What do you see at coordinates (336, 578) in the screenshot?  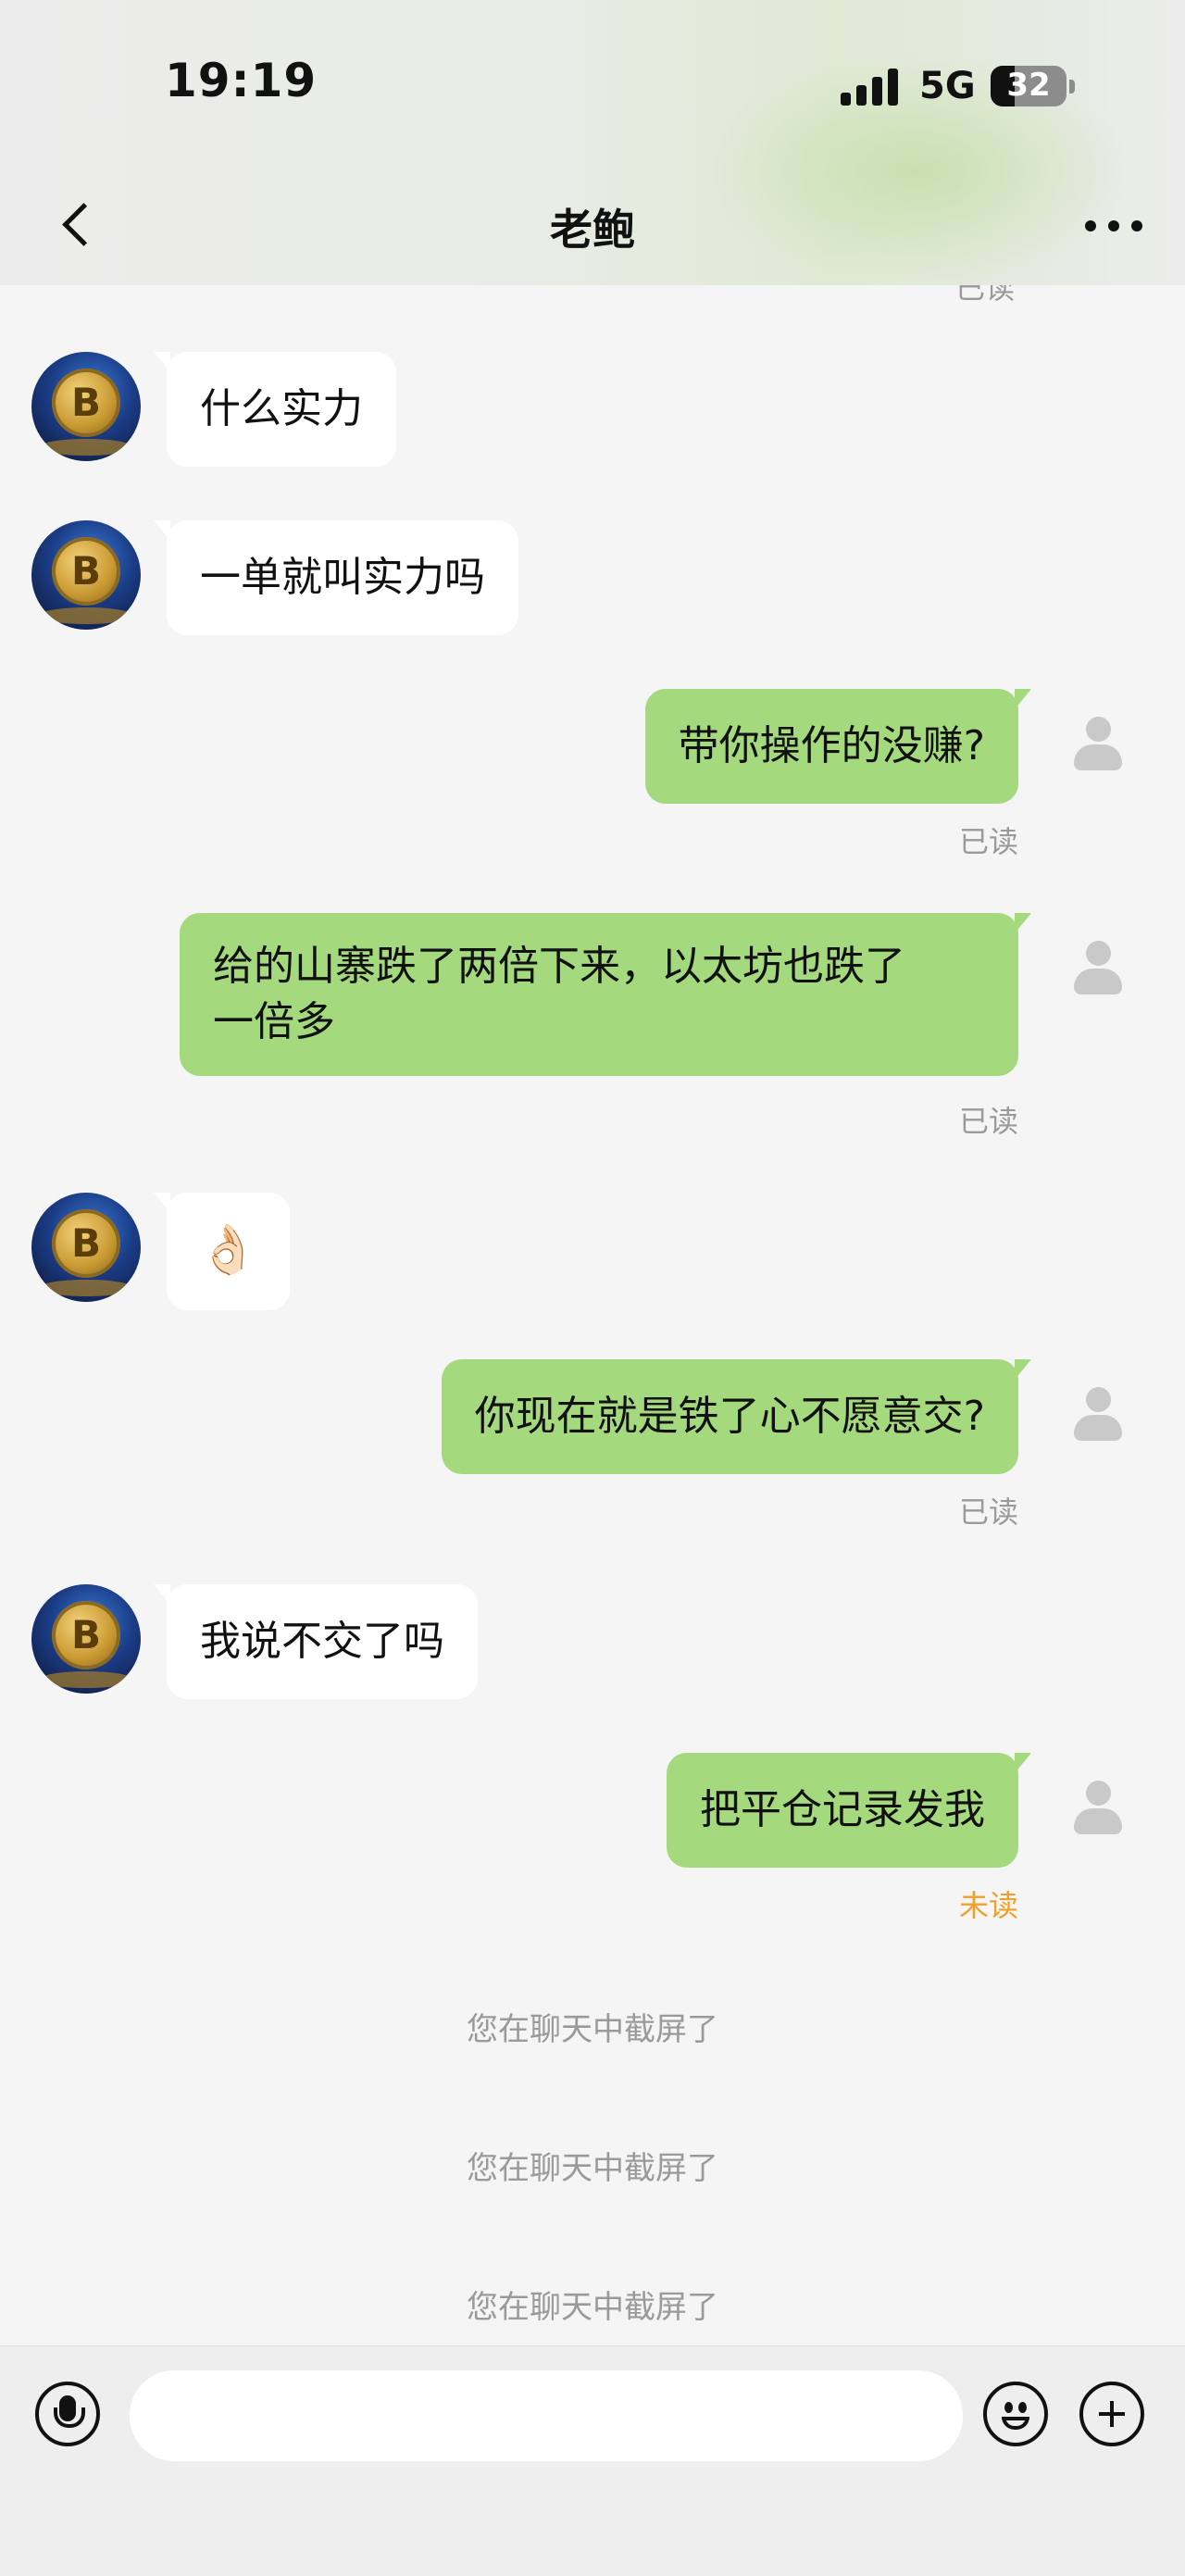 I see `incoming-message-bubble: 一单就叫实力吗` at bounding box center [336, 578].